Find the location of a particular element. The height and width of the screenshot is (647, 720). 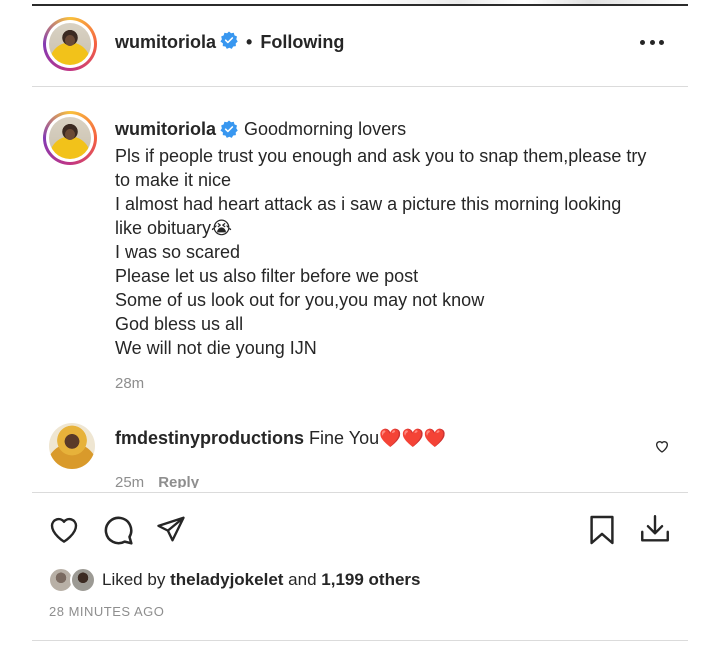

actions-divider is located at coordinates (360, 492).